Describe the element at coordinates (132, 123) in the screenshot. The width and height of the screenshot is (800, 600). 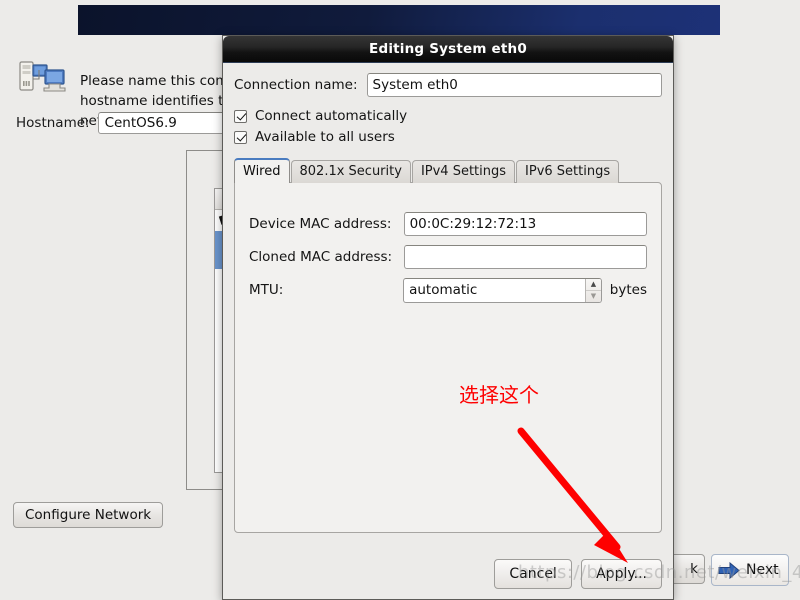
I see `hostname-row: Hostname:` at that location.